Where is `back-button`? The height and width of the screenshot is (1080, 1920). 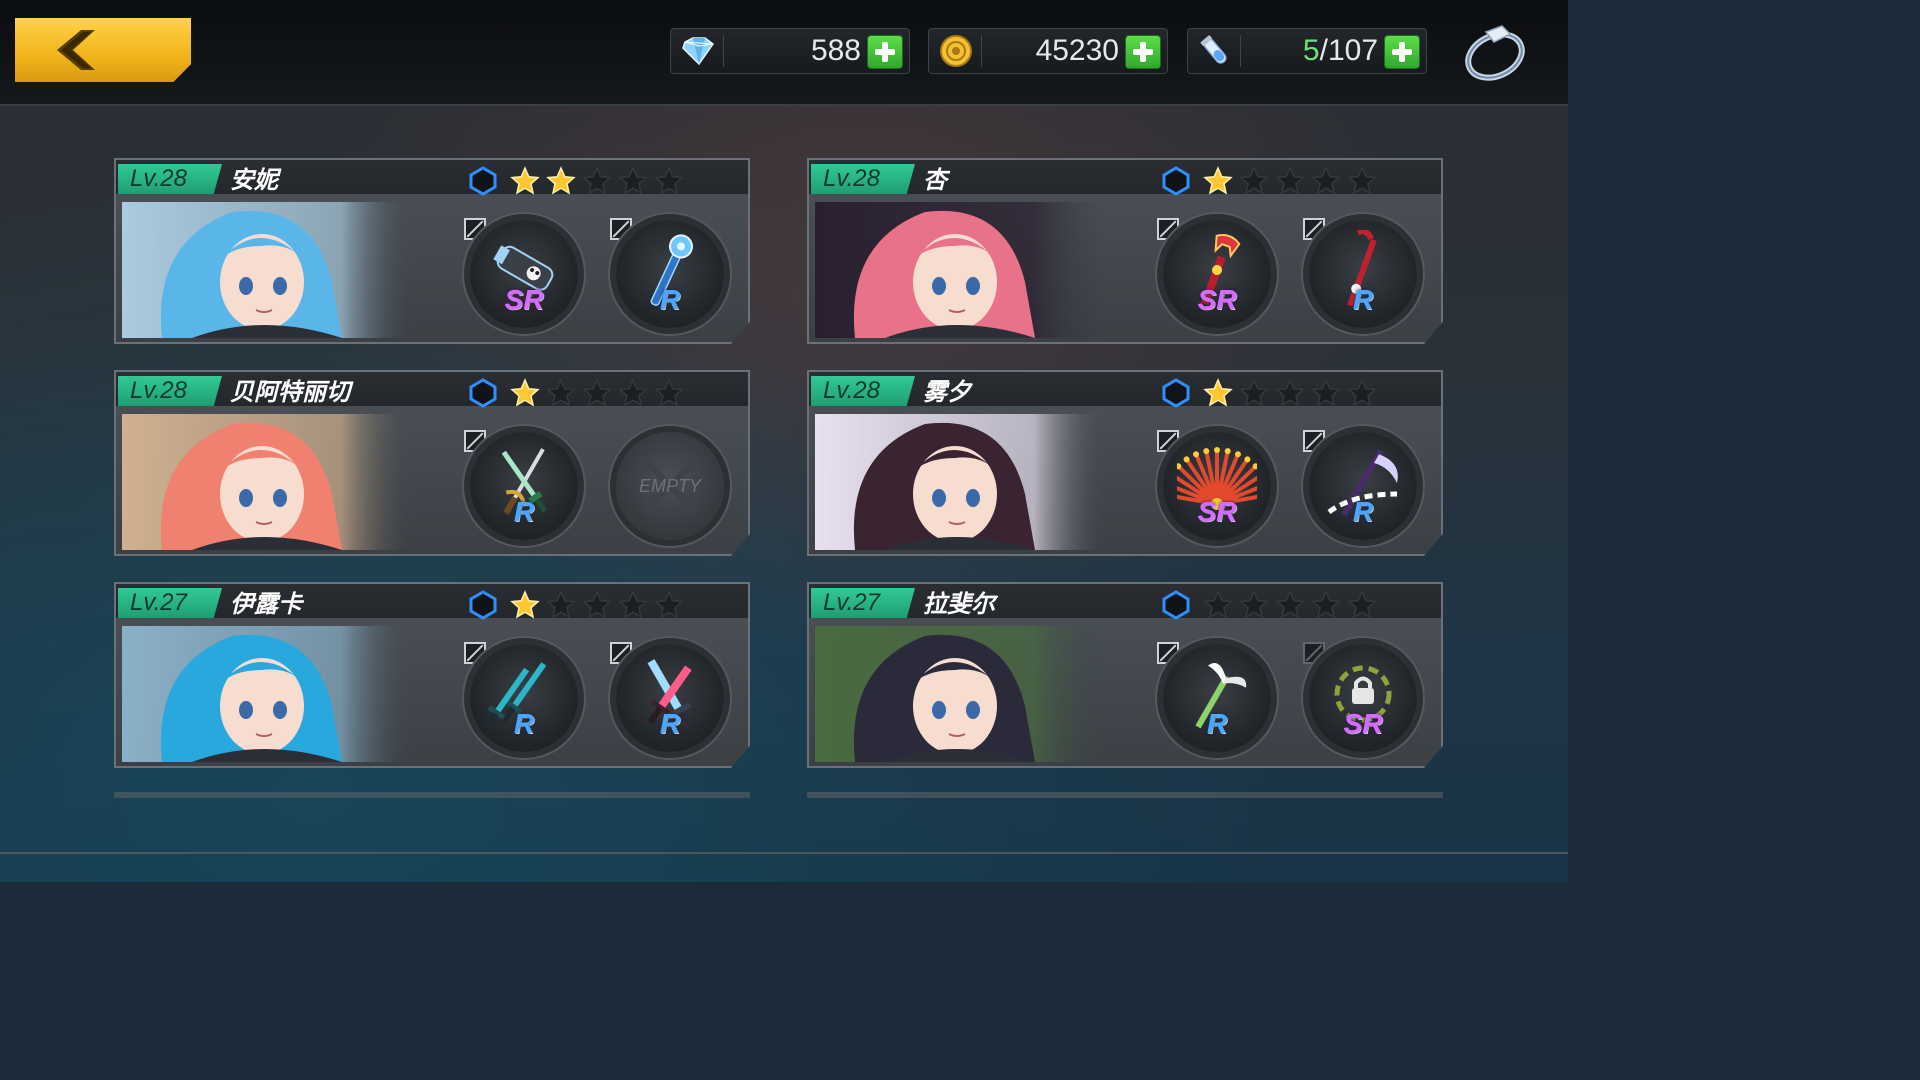 back-button is located at coordinates (103, 50).